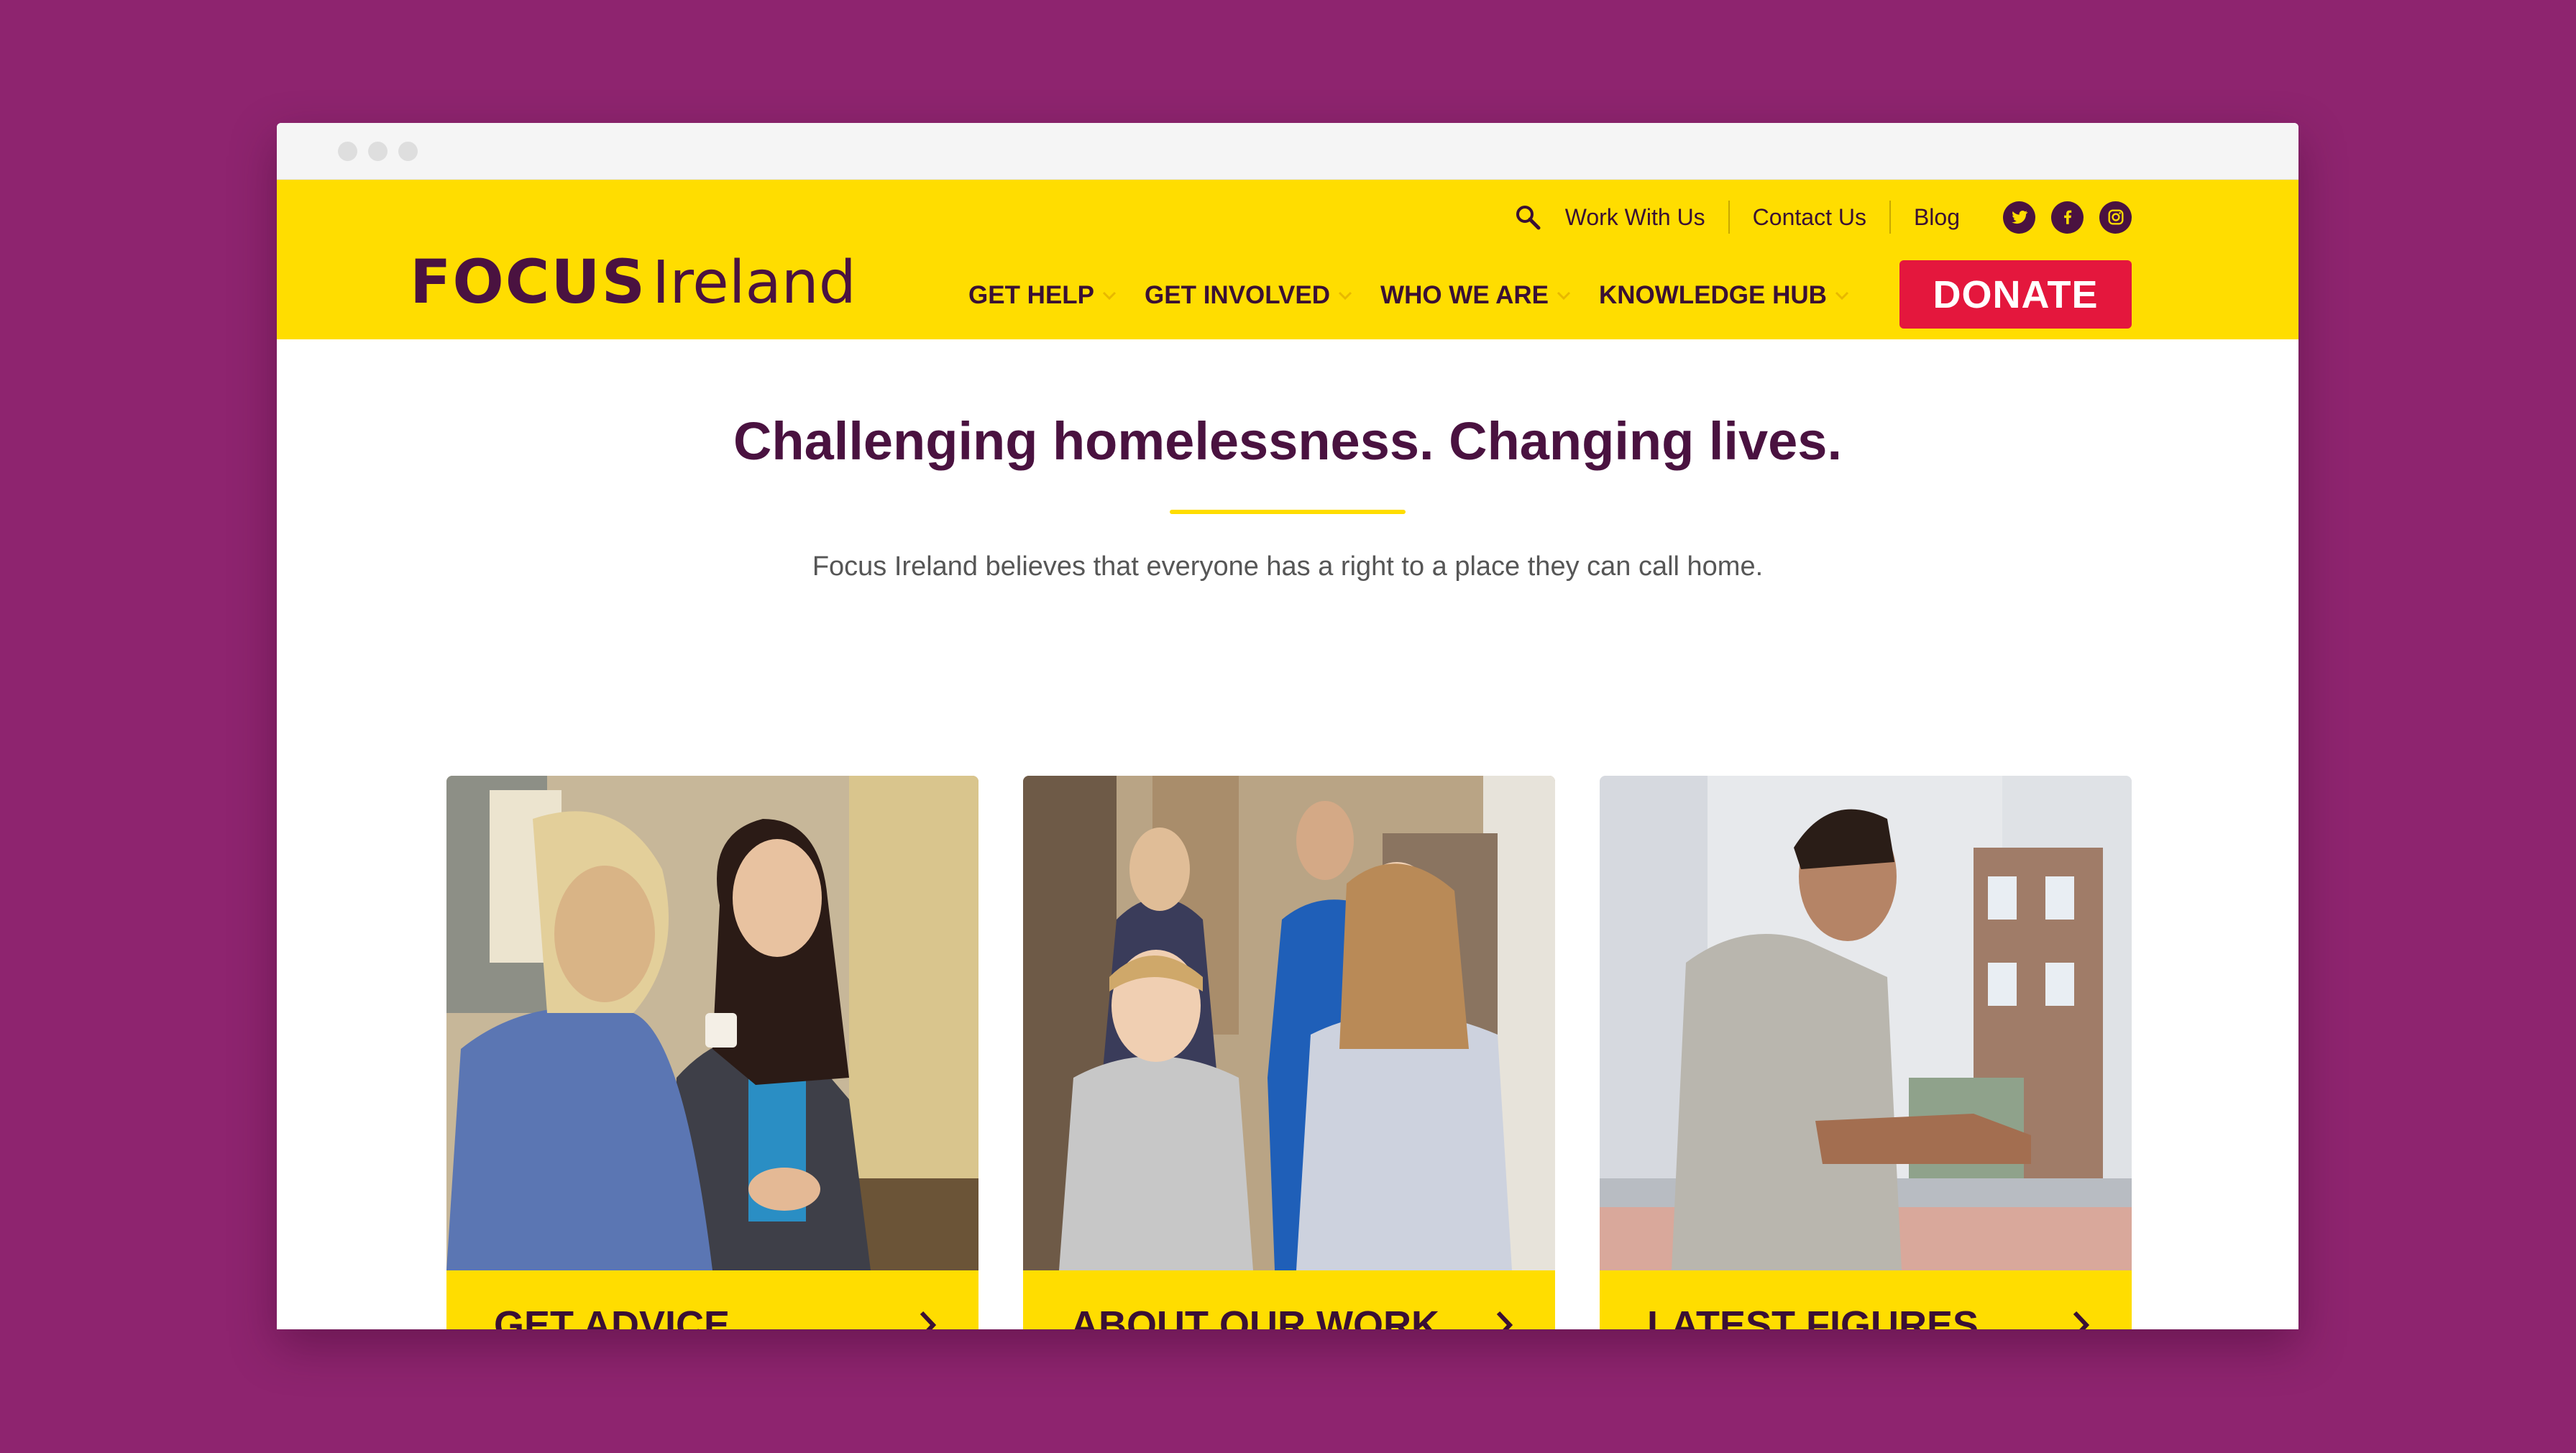 The height and width of the screenshot is (1453, 2576). I want to click on nav-knowledge-hub: KNOWLEDGE HUB, so click(1724, 295).